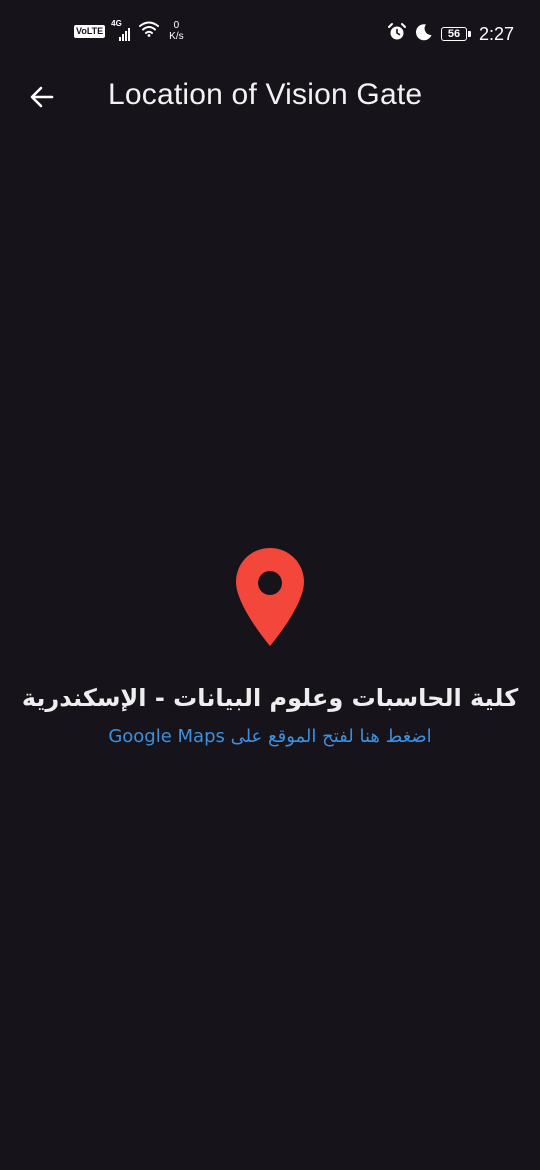 The image size is (540, 1170). I want to click on battery-level: 56, so click(454, 33).